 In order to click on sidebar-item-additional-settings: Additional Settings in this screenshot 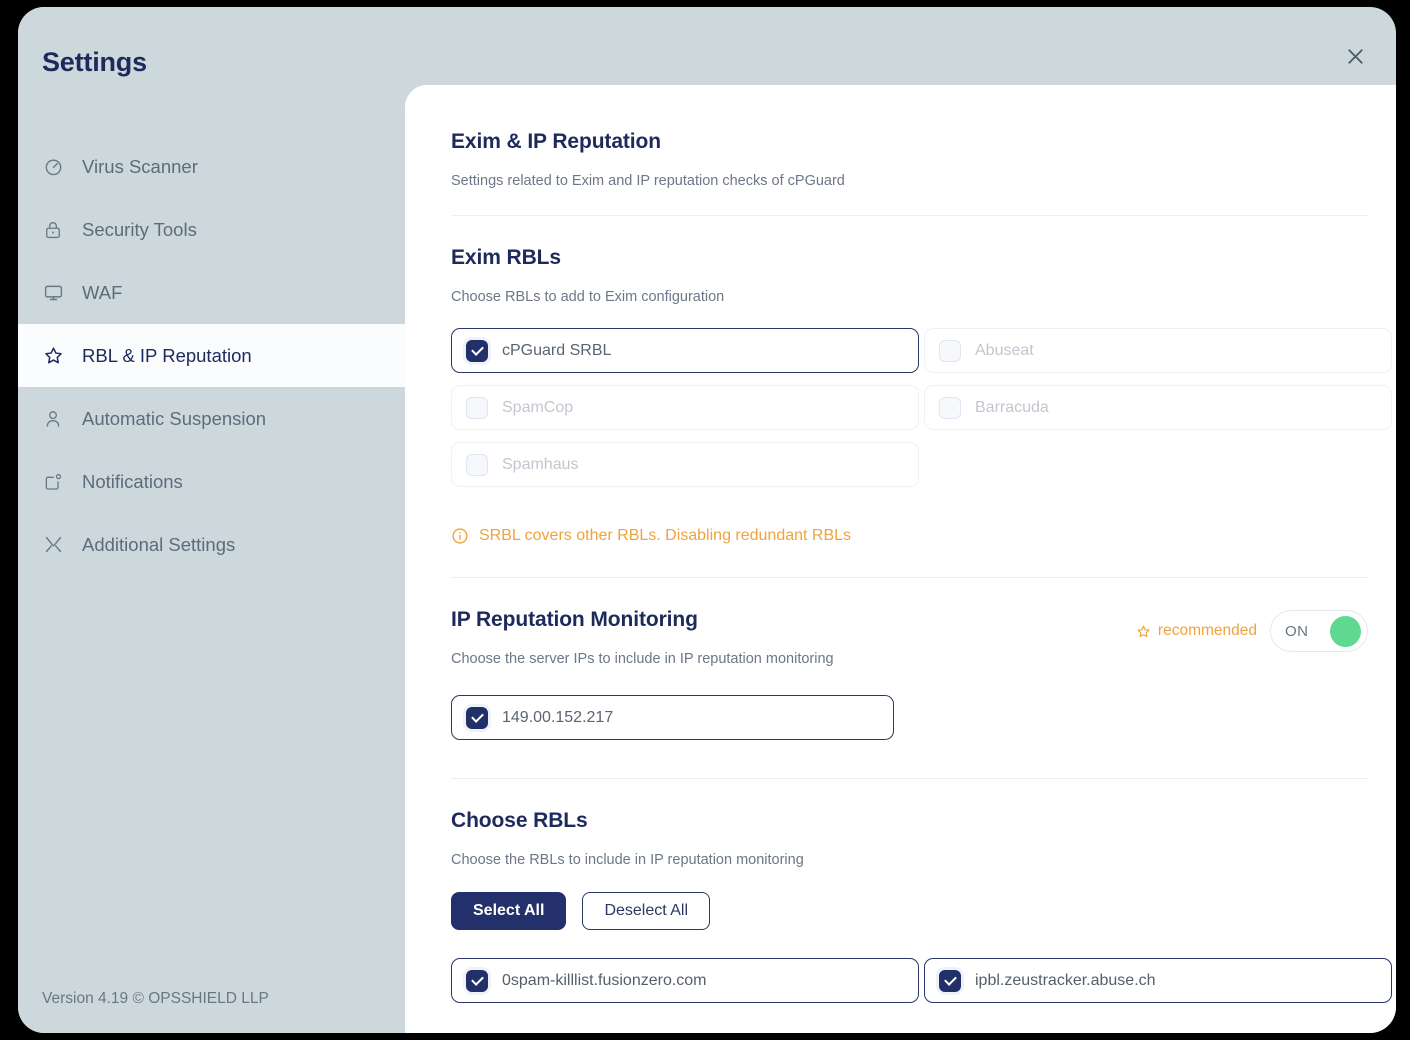, I will do `click(211, 544)`.